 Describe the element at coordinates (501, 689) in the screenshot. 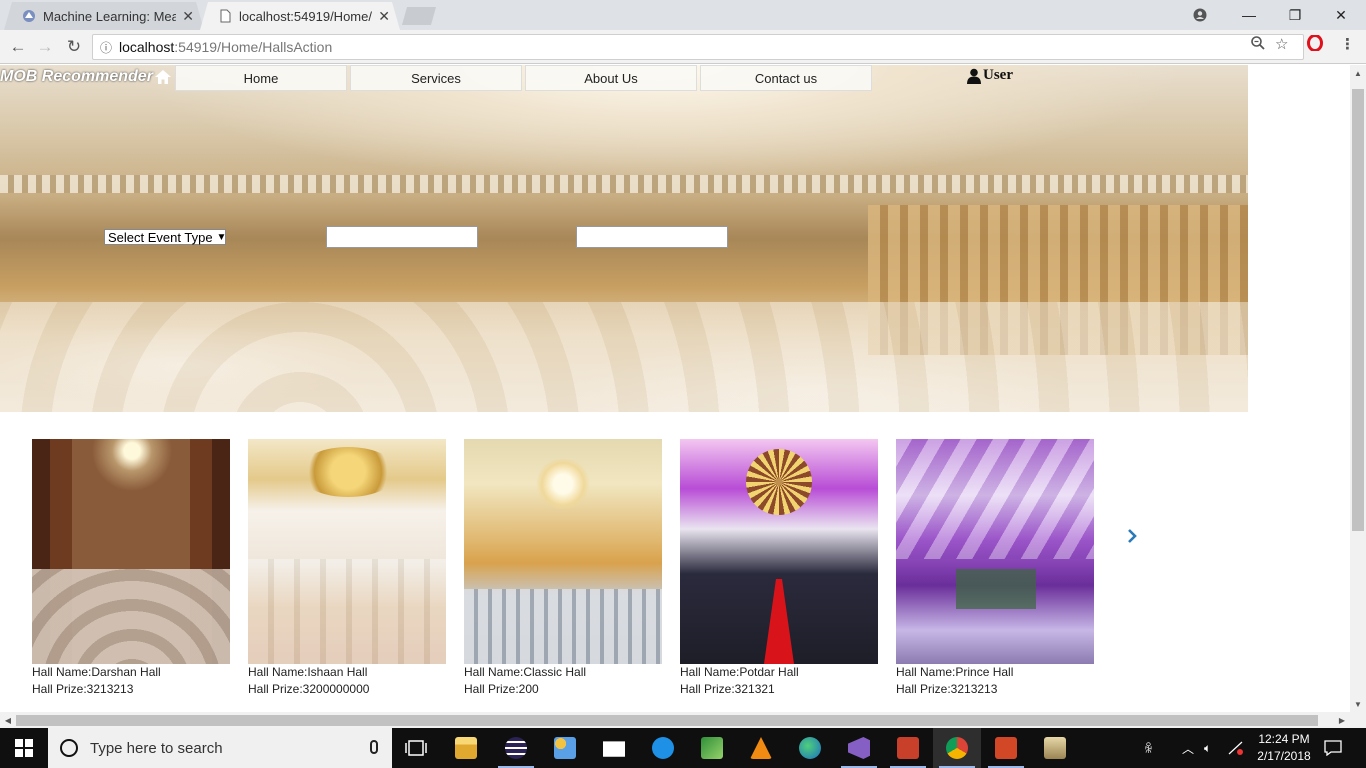

I see `hall-prize: Hall Prize:200` at that location.